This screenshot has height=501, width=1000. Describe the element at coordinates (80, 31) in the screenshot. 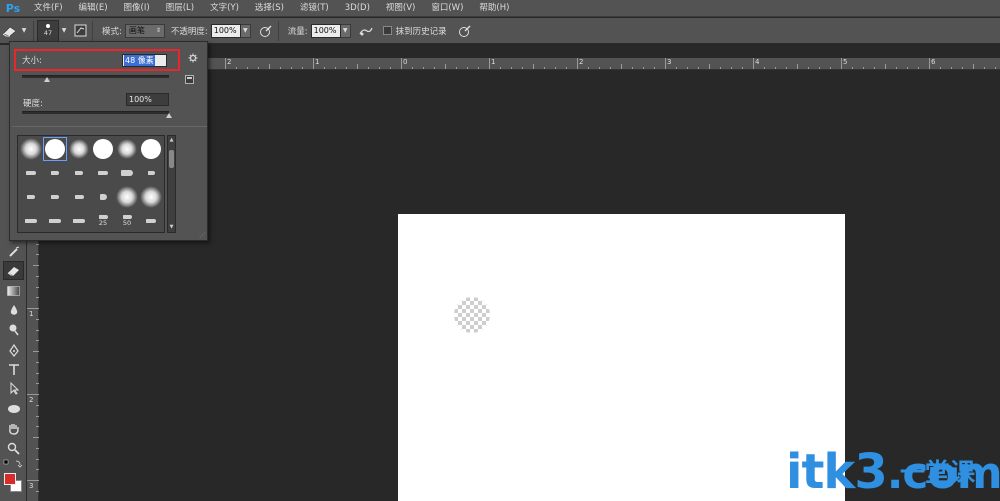

I see `brush-panel-toggle` at that location.